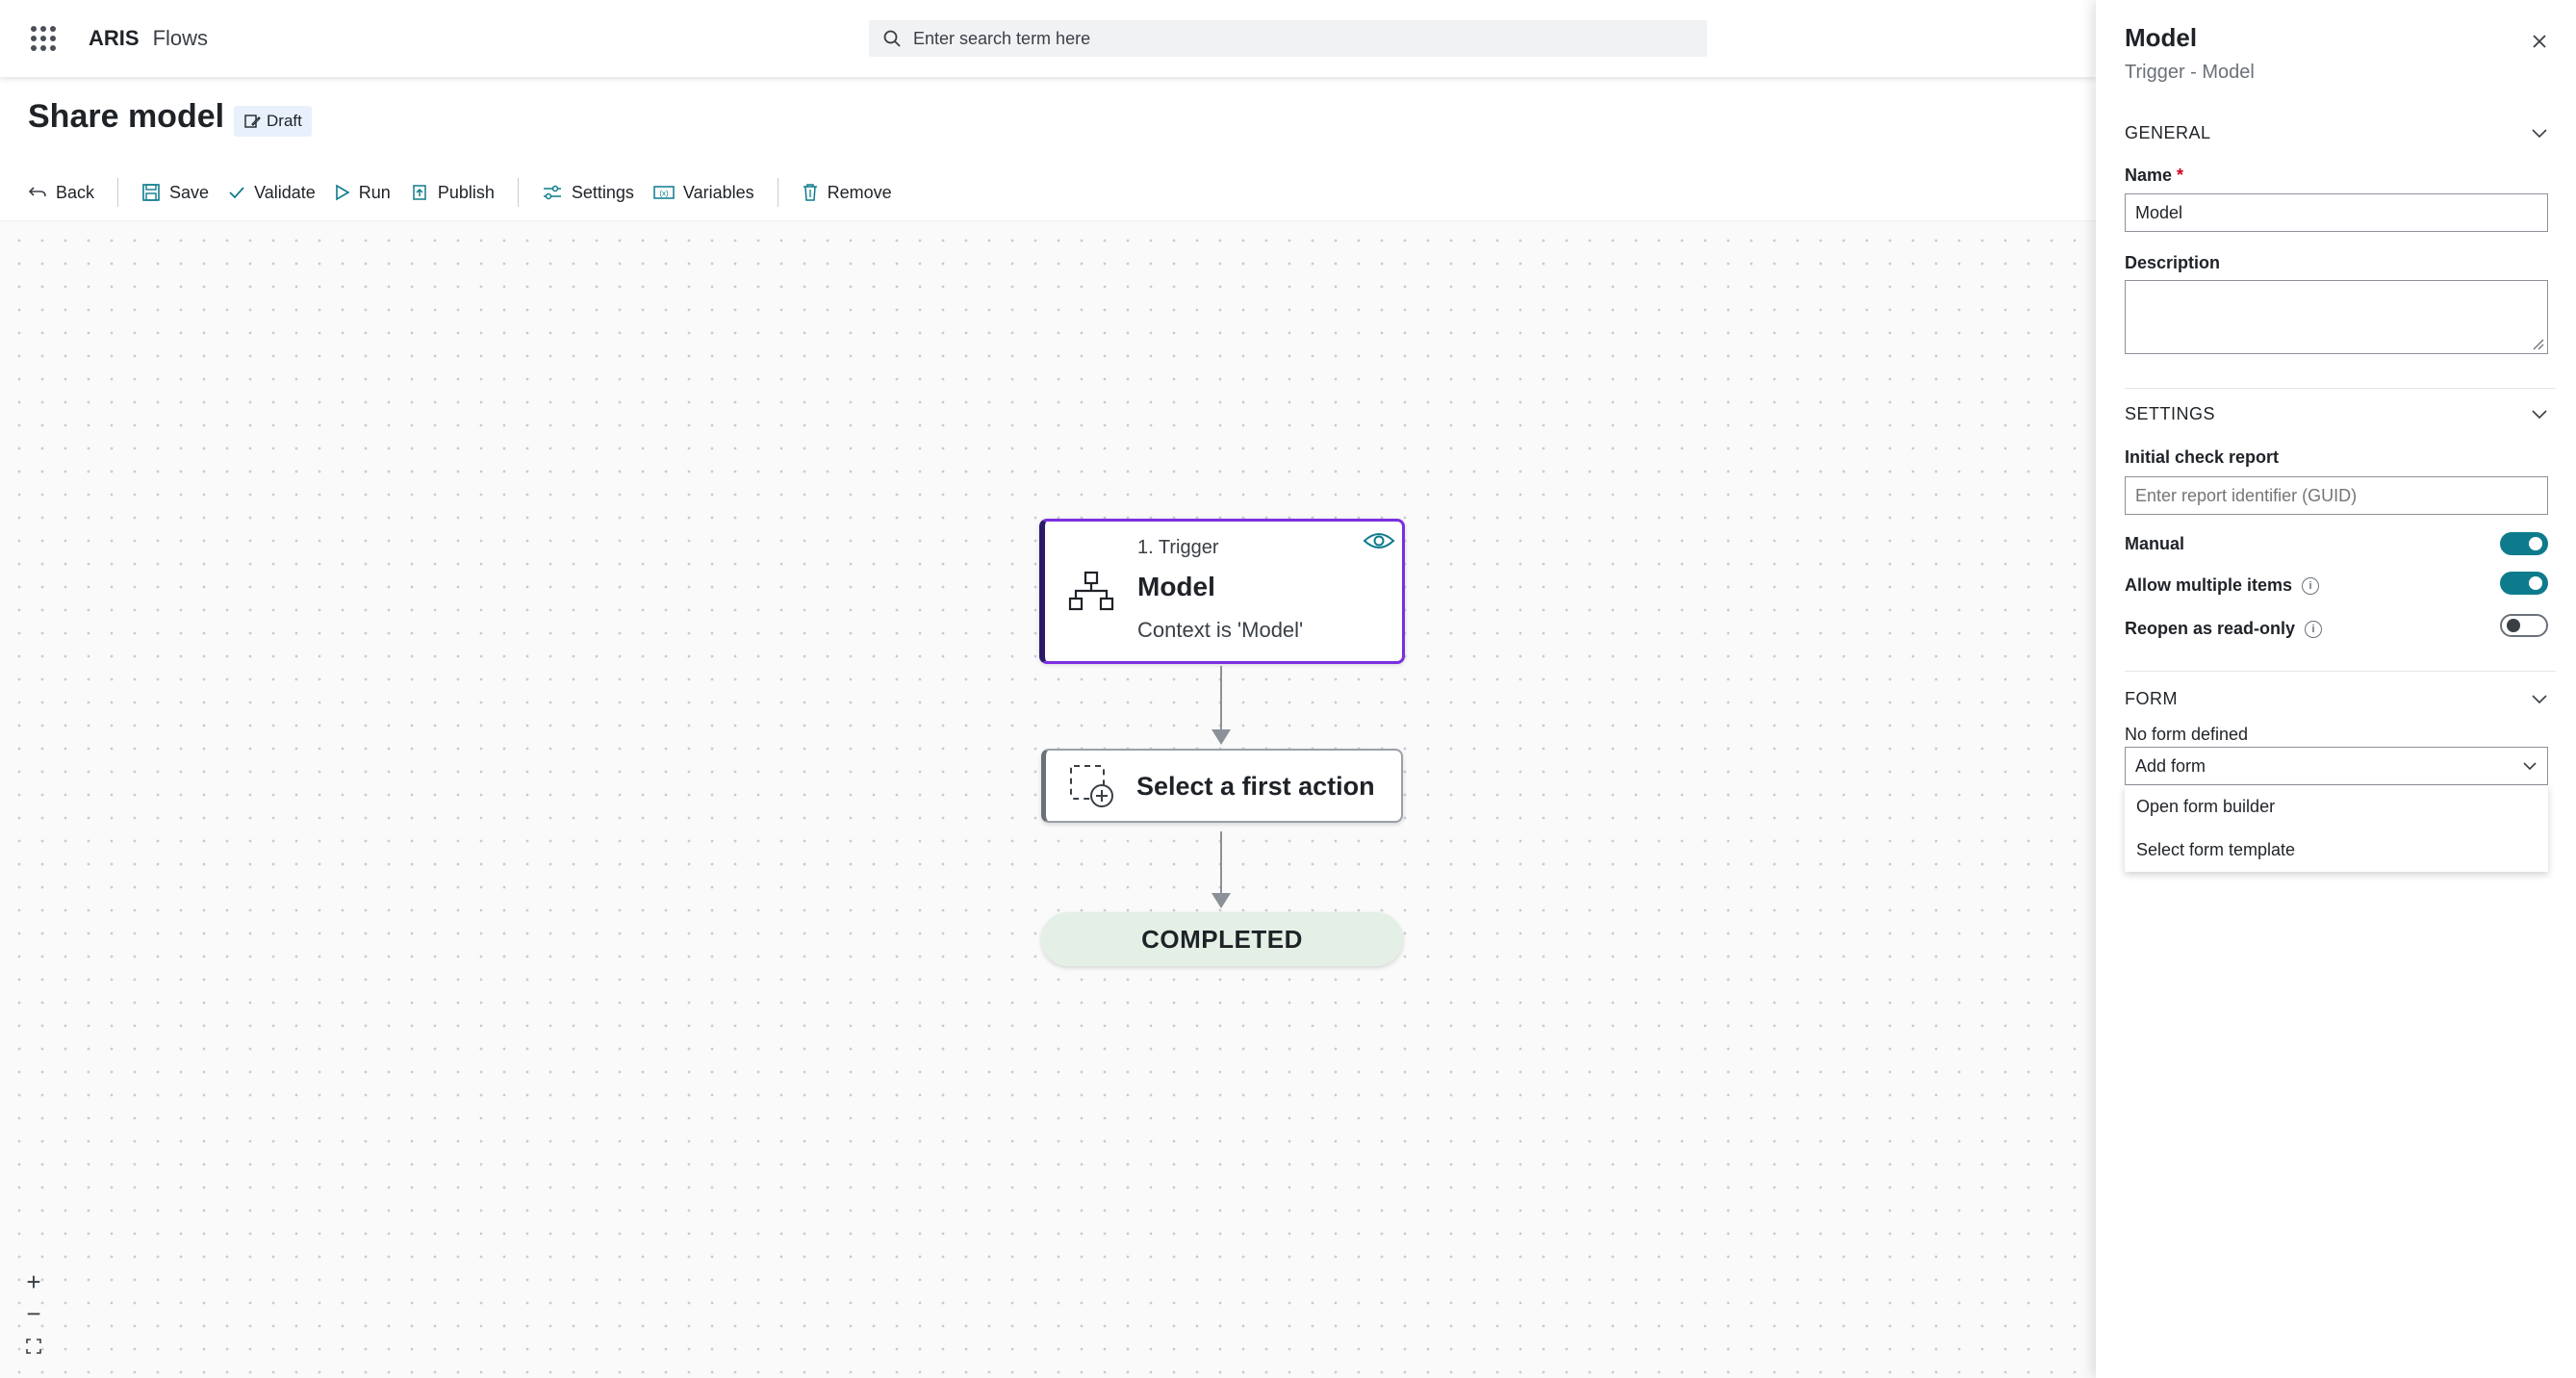 The image size is (2576, 1378). I want to click on fit-screen-button, so click(33, 1346).